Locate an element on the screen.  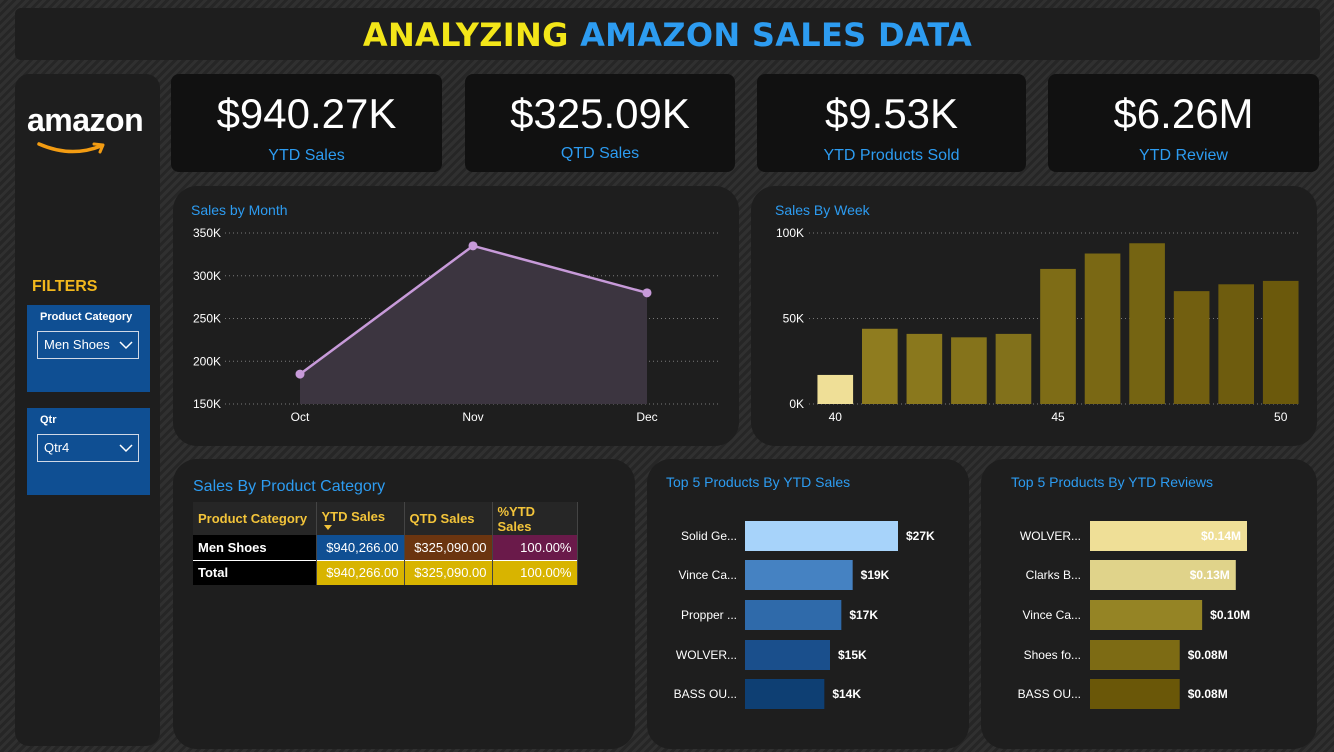
data-label: $0.10M is located at coordinates (1230, 615).